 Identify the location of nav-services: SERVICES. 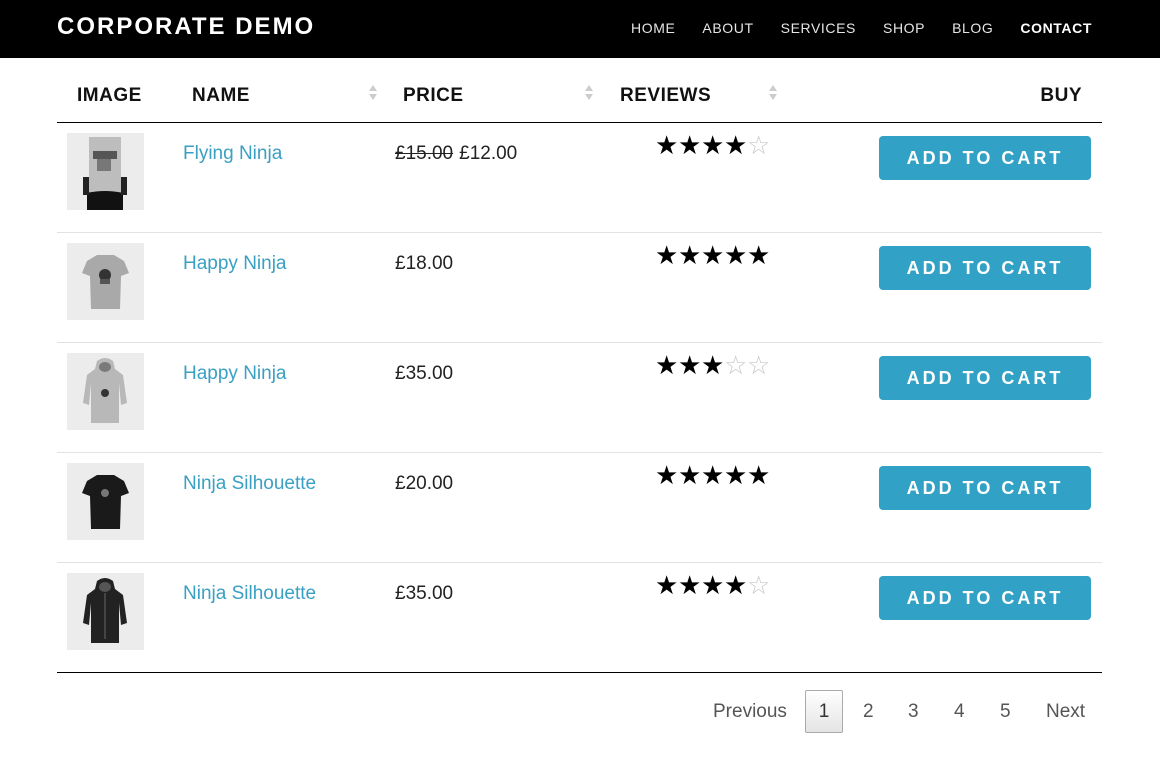
(818, 28).